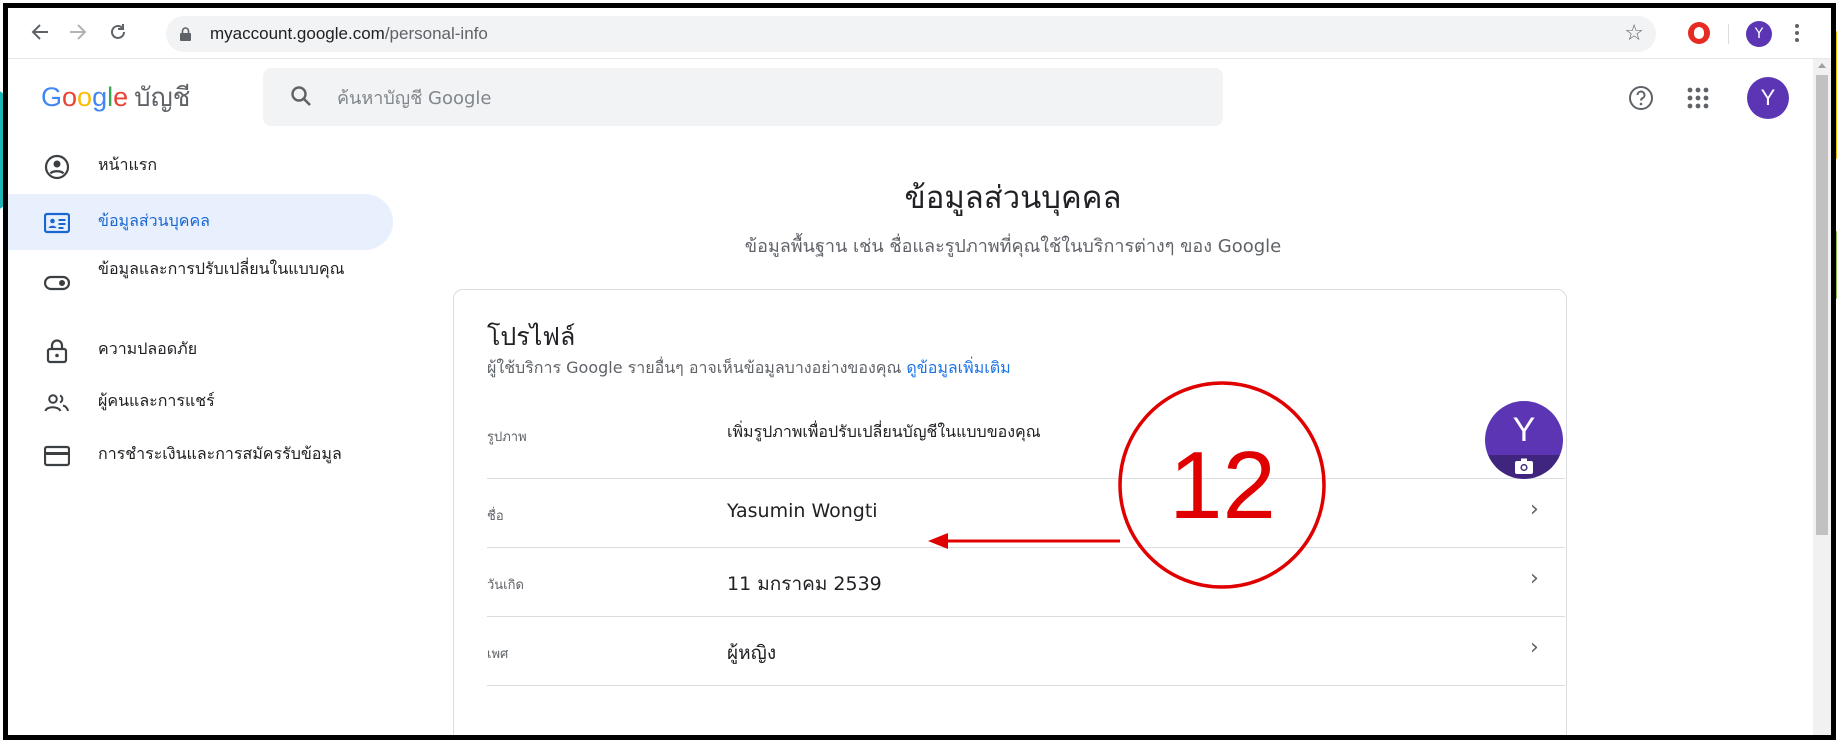  I want to click on annotation-number: 12, so click(1222, 485).